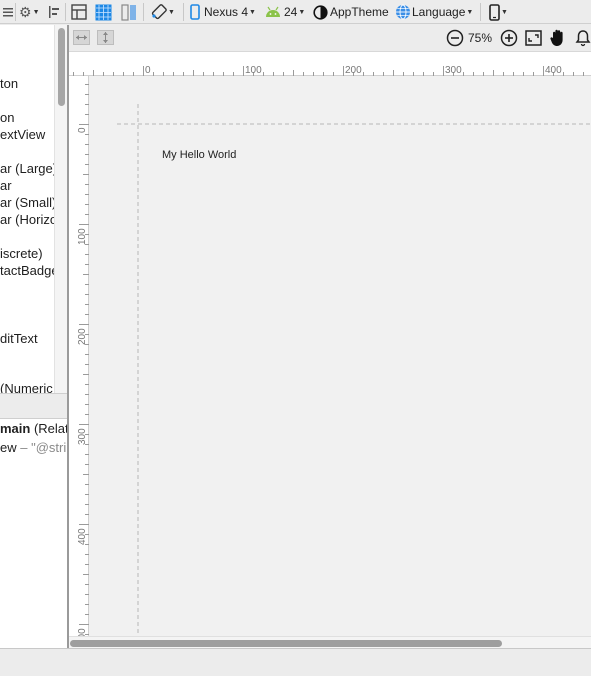 The image size is (591, 676). What do you see at coordinates (494, 12) in the screenshot?
I see `device-variant-icon` at bounding box center [494, 12].